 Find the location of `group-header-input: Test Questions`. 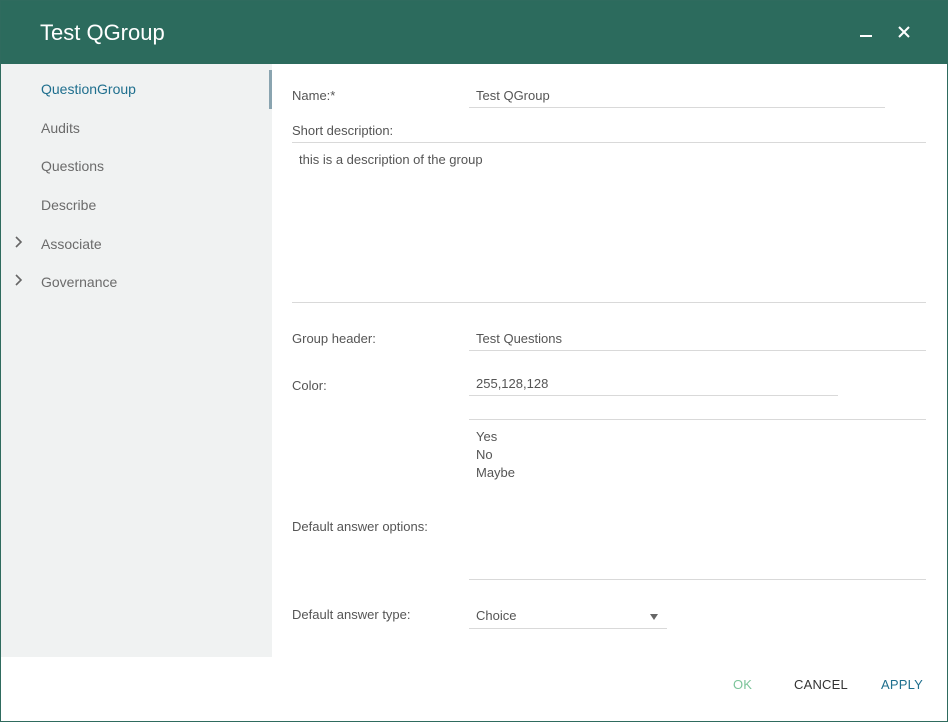

group-header-input: Test Questions is located at coordinates (697, 341).